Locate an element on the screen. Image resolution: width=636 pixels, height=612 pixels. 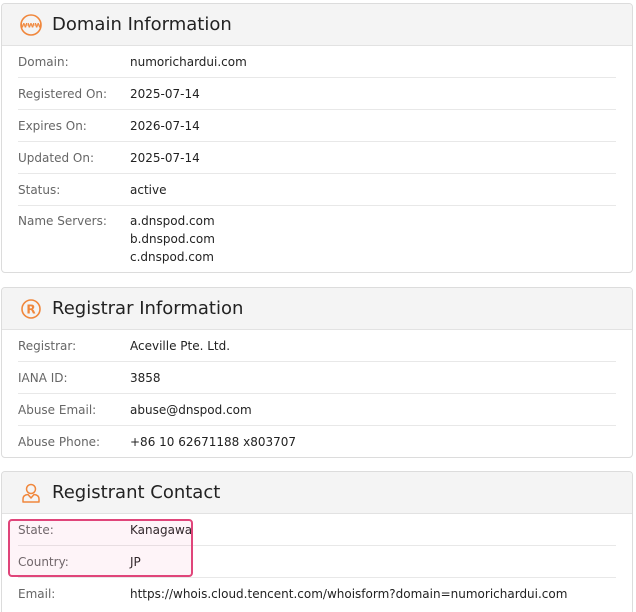
info-row-registered-on: Registered On: 2025-07-14 is located at coordinates (317, 94).